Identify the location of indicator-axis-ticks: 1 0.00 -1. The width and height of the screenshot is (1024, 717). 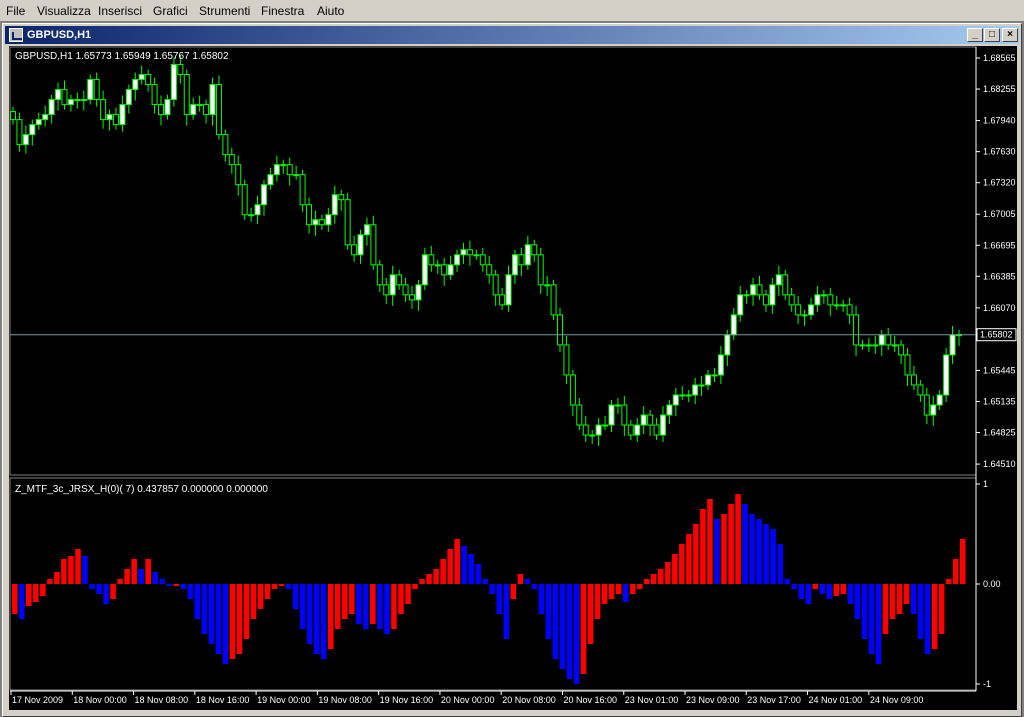
(988, 584).